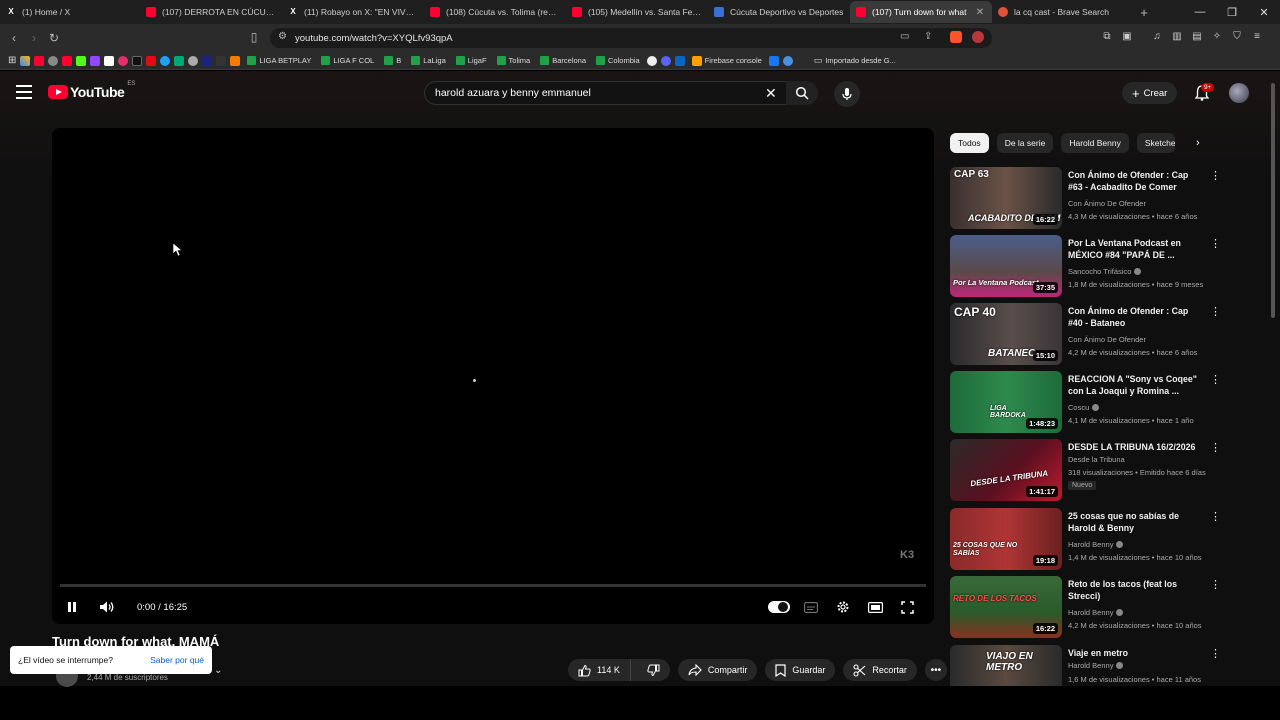  Describe the element at coordinates (1136, 590) in the screenshot. I see `video-title: Reto de los tacos (feat los Strecci)` at that location.